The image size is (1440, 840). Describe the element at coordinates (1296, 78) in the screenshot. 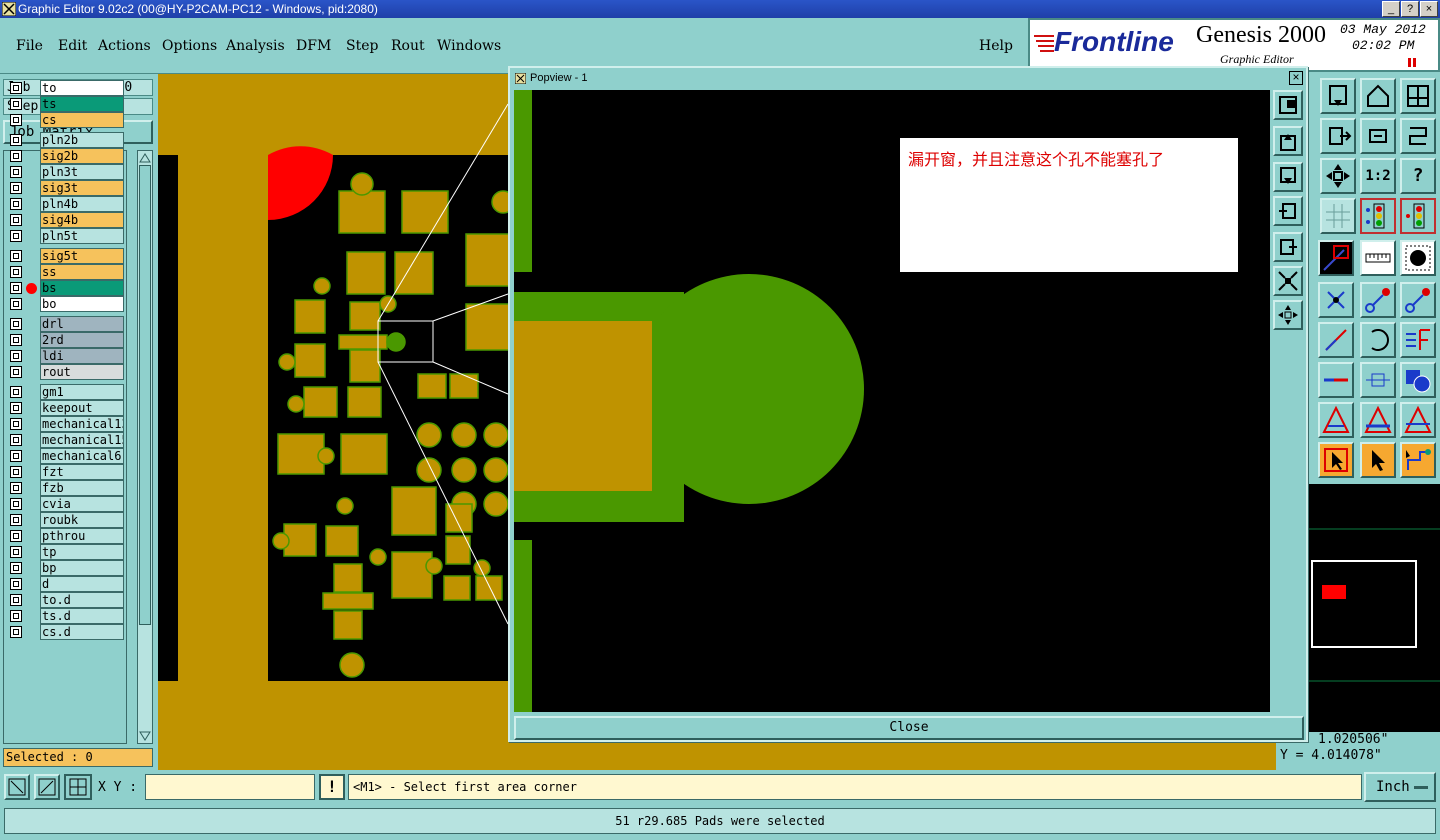

I see `popview-close-icon: ×` at that location.